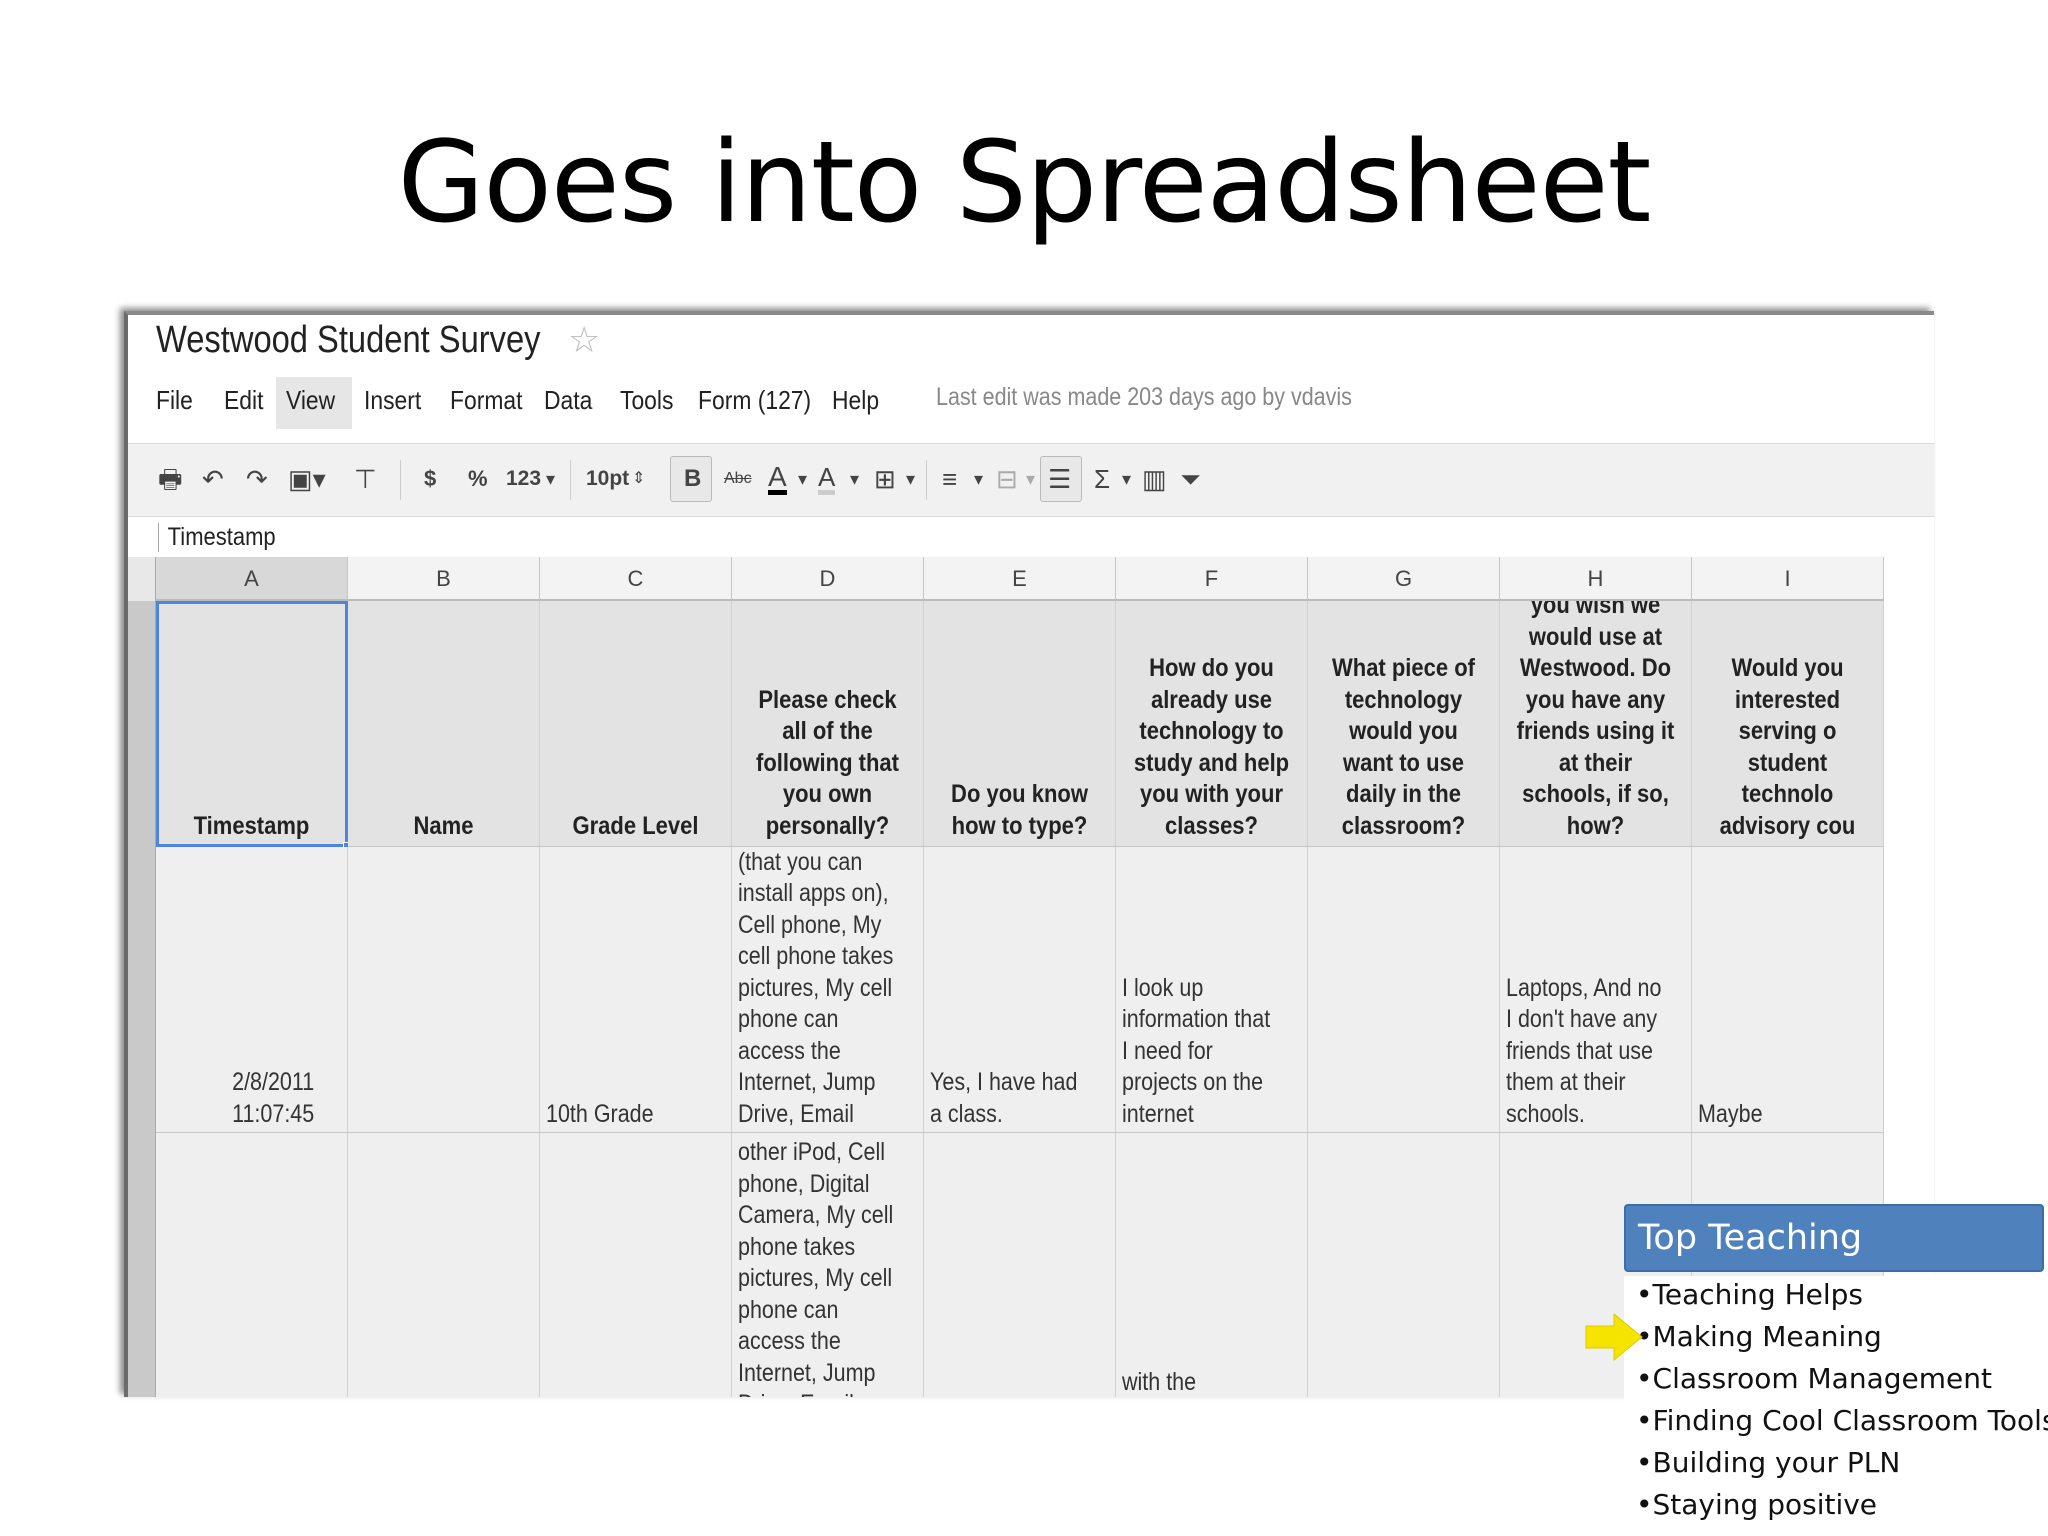 The width and height of the screenshot is (2048, 1536). Describe the element at coordinates (754, 400) in the screenshot. I see `menu-form: Form (127)` at that location.